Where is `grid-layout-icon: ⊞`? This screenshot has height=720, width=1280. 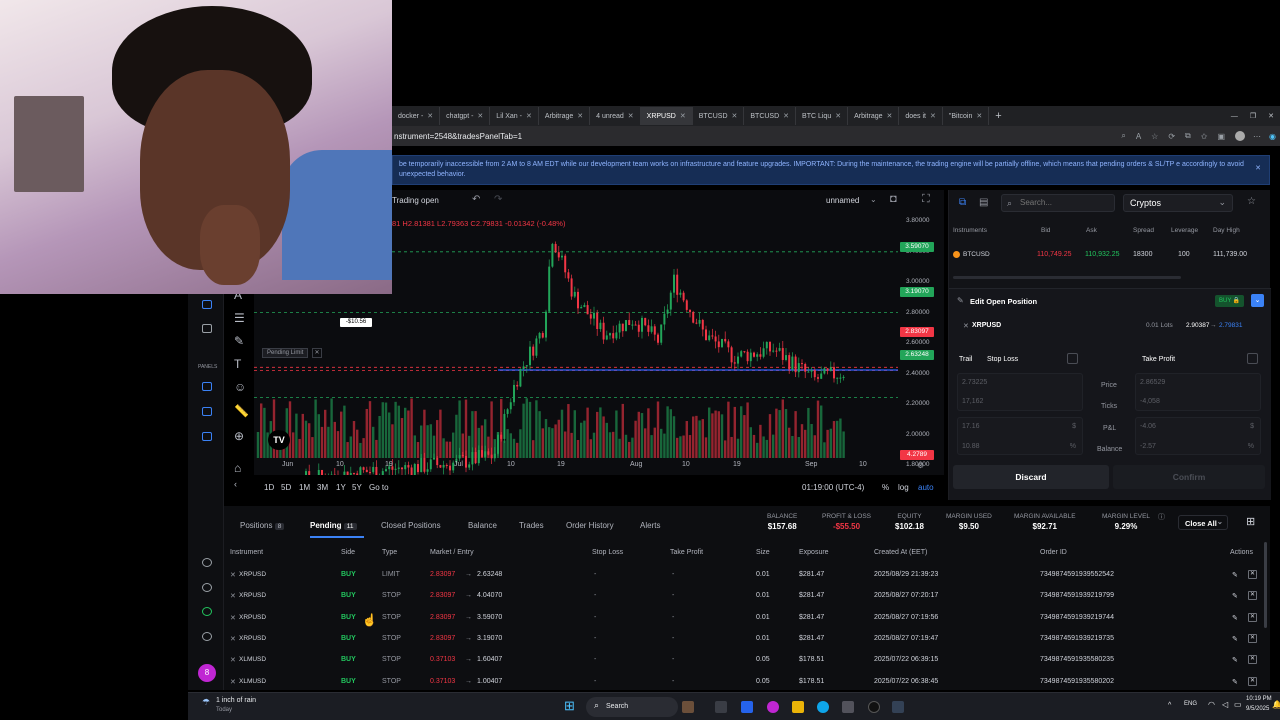
grid-layout-icon: ⊞ is located at coordinates (1250, 521).